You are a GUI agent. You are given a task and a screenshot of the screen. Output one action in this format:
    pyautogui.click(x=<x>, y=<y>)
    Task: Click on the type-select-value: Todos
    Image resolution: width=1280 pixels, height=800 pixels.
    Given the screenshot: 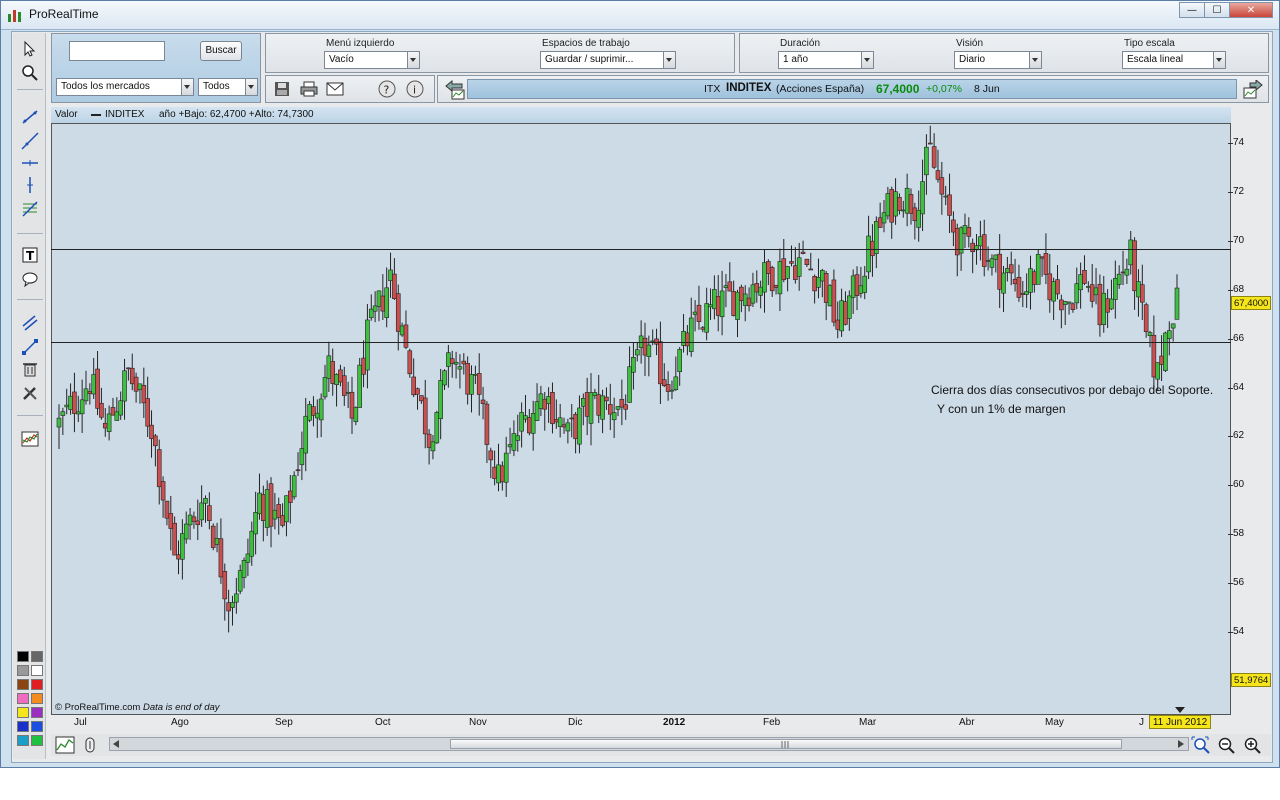 What is the action you would take?
    pyautogui.click(x=216, y=86)
    